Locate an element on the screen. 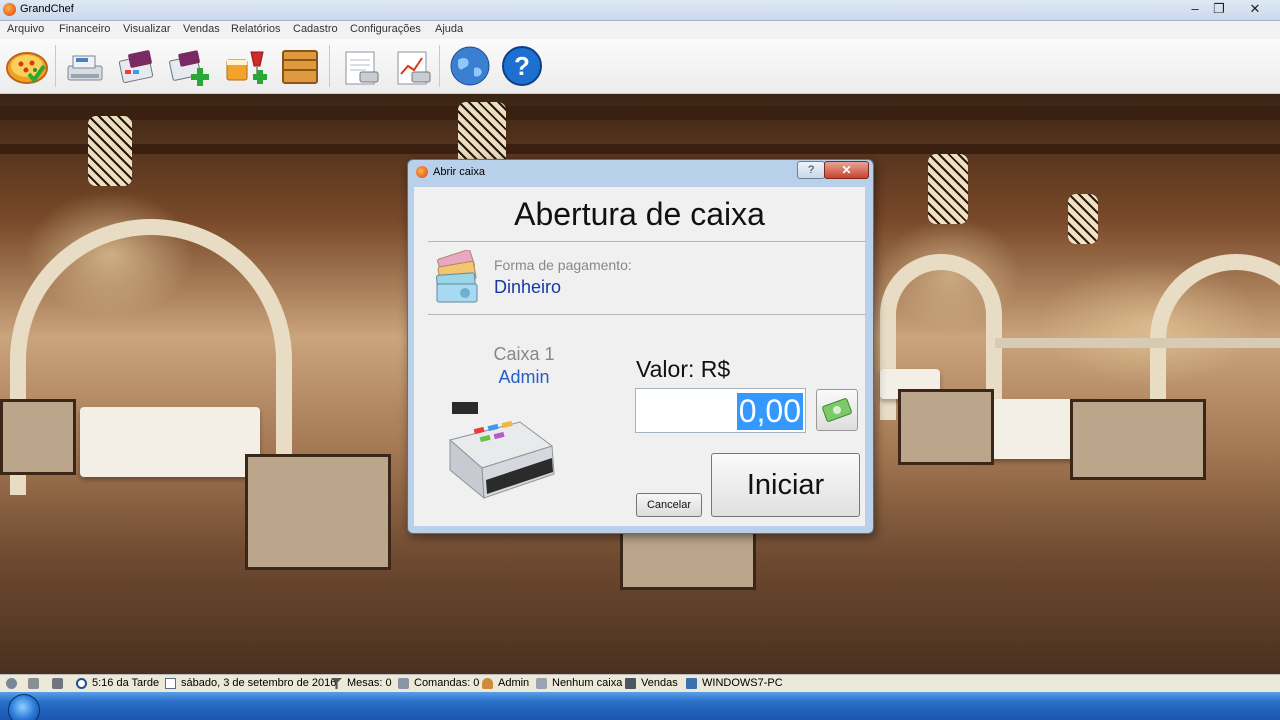  sofa is located at coordinates (38, 437).